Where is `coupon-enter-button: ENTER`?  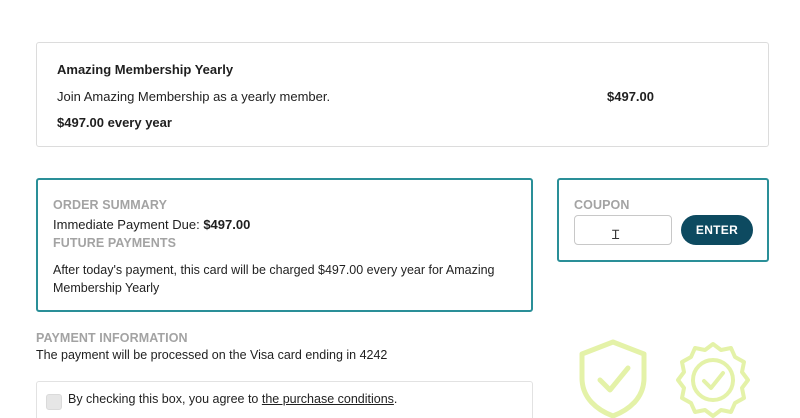
coupon-enter-button: ENTER is located at coordinates (717, 230).